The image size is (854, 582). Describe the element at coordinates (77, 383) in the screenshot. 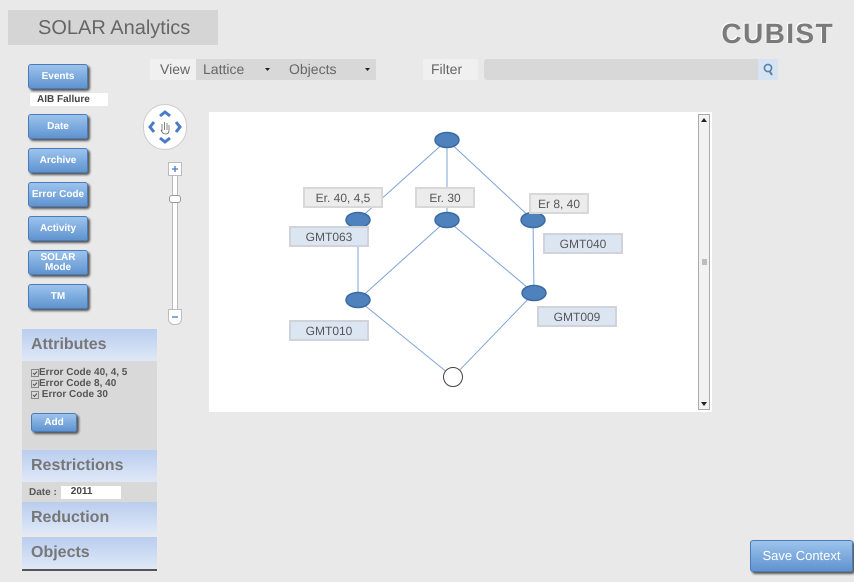

I see `attribute-label: Error Code 8, 40` at that location.